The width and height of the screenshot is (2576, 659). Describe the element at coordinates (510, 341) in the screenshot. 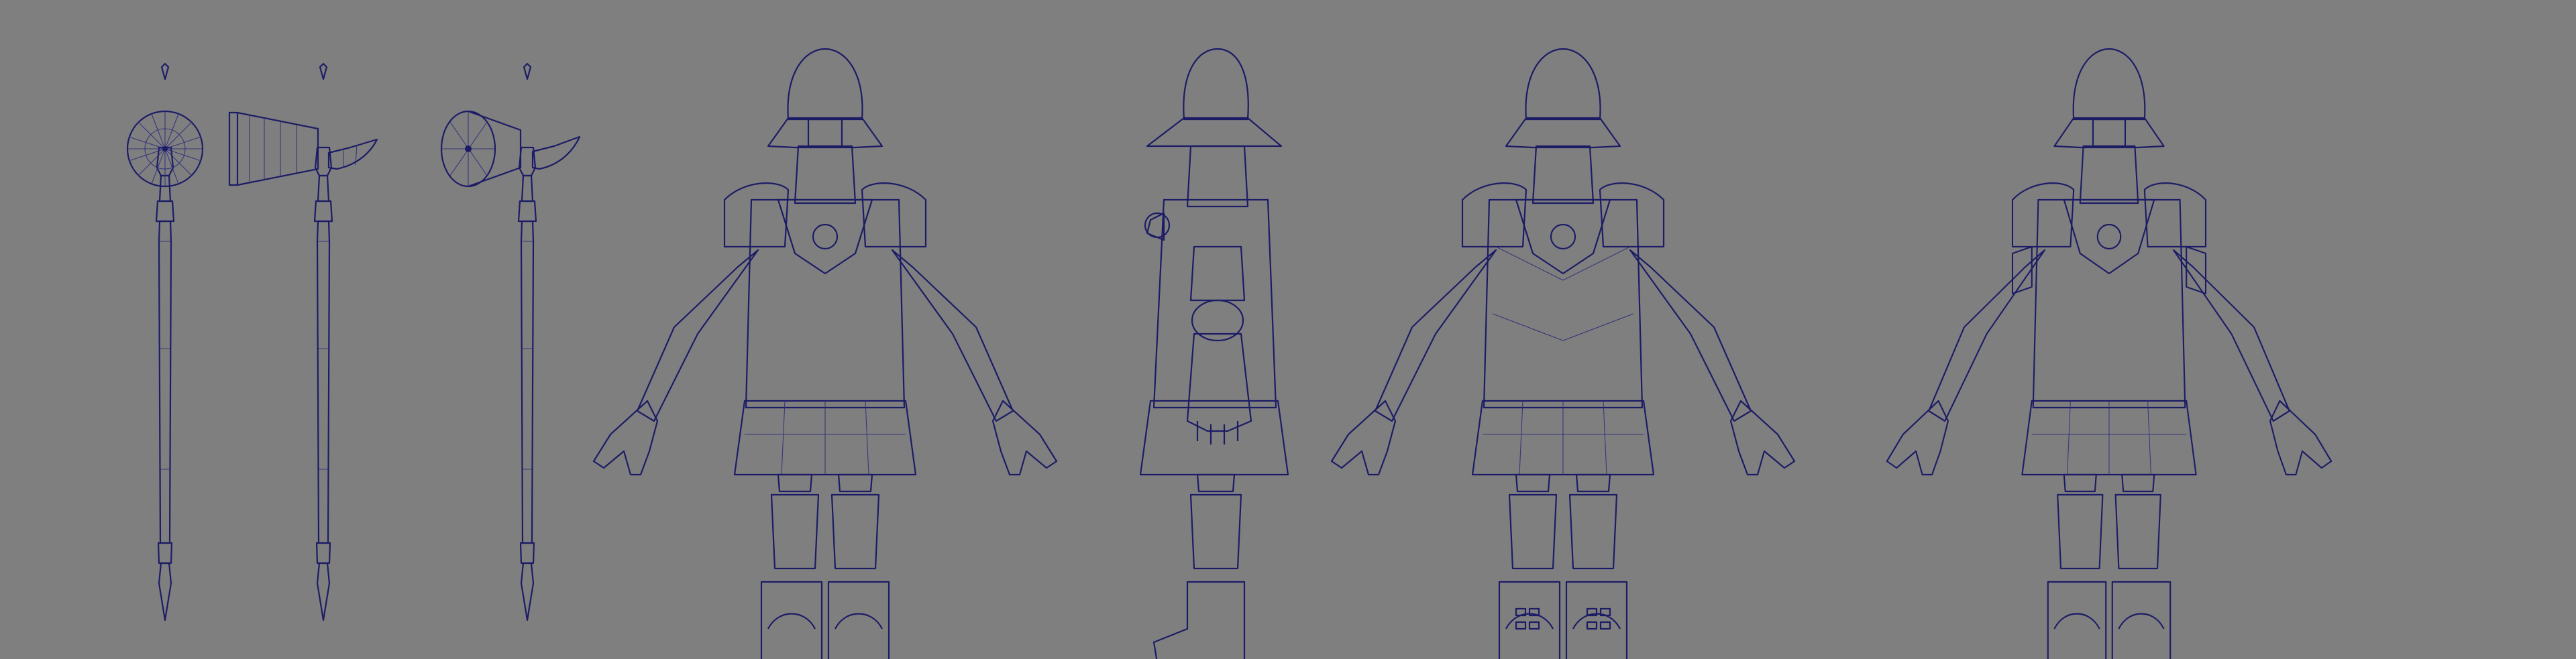

I see `hammer-three-quarter-view` at that location.